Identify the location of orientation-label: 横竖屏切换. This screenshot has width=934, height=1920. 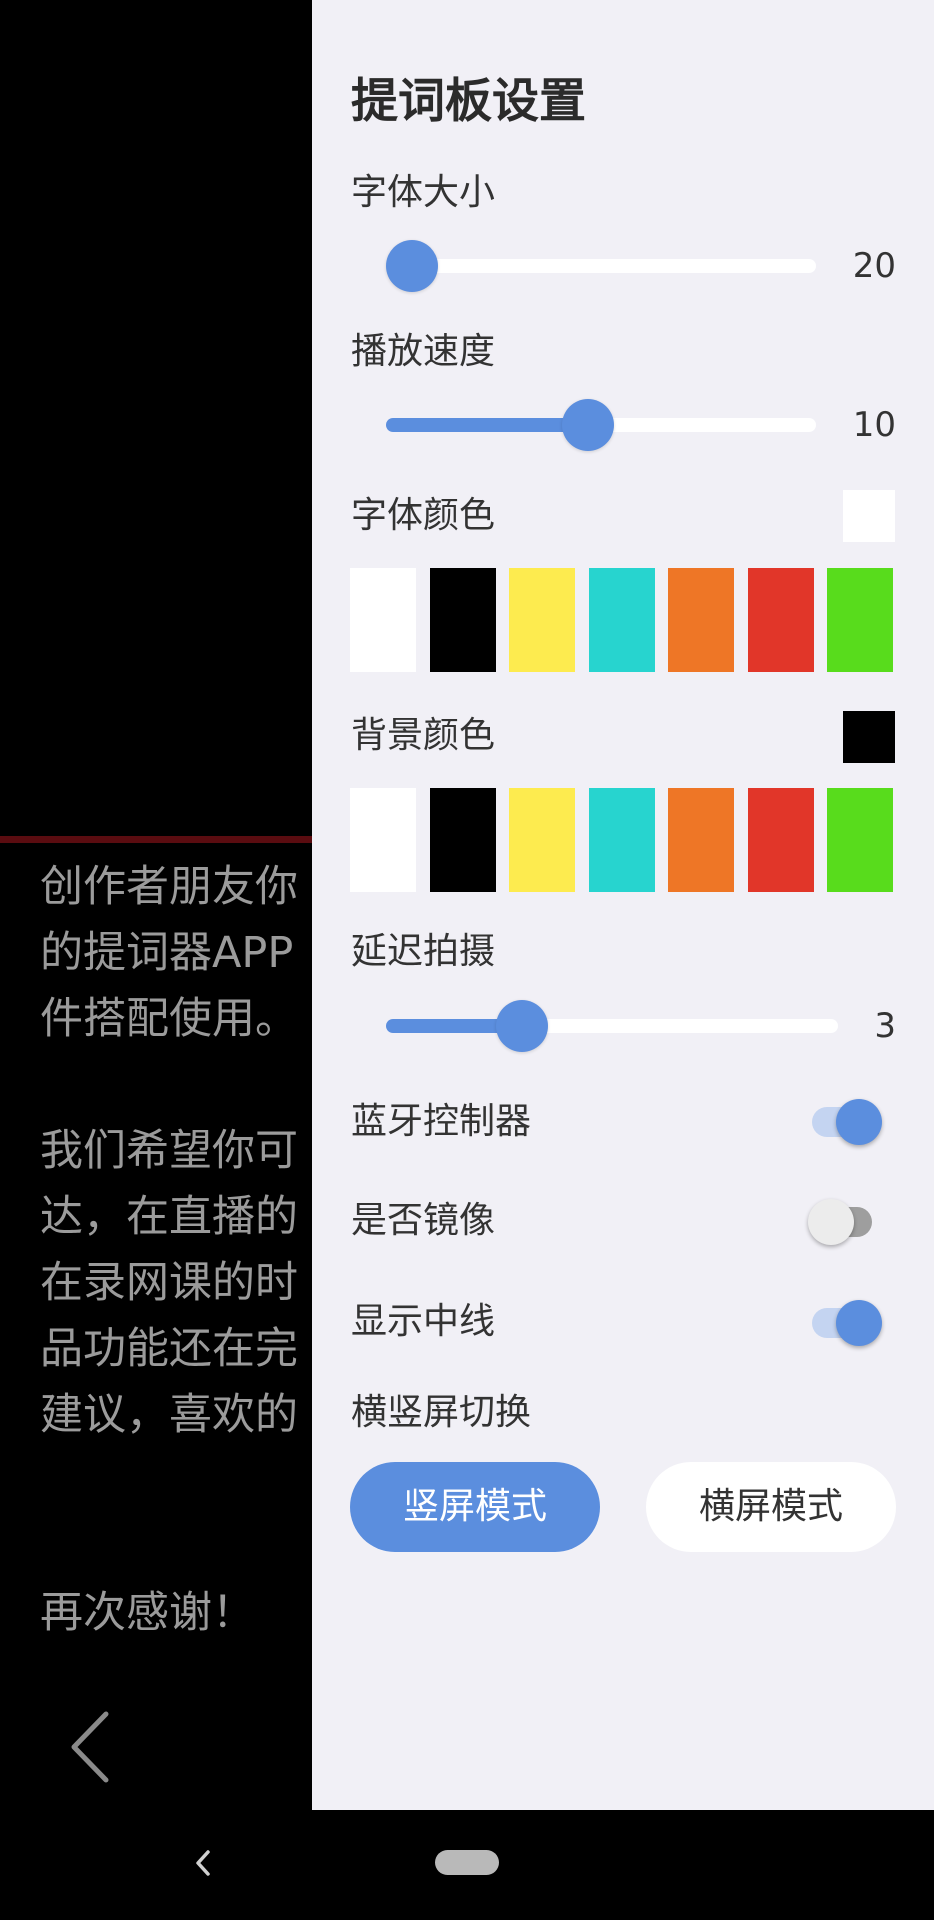
(441, 1412).